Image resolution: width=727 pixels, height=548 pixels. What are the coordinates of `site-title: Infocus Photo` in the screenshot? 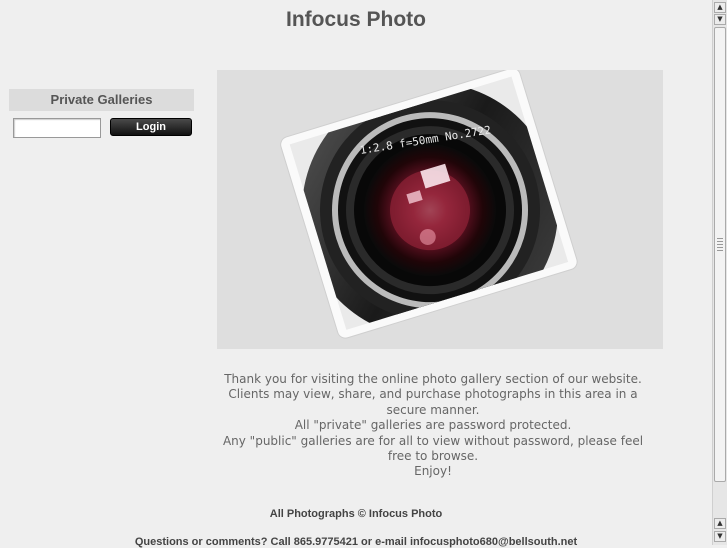 It's located at (356, 19).